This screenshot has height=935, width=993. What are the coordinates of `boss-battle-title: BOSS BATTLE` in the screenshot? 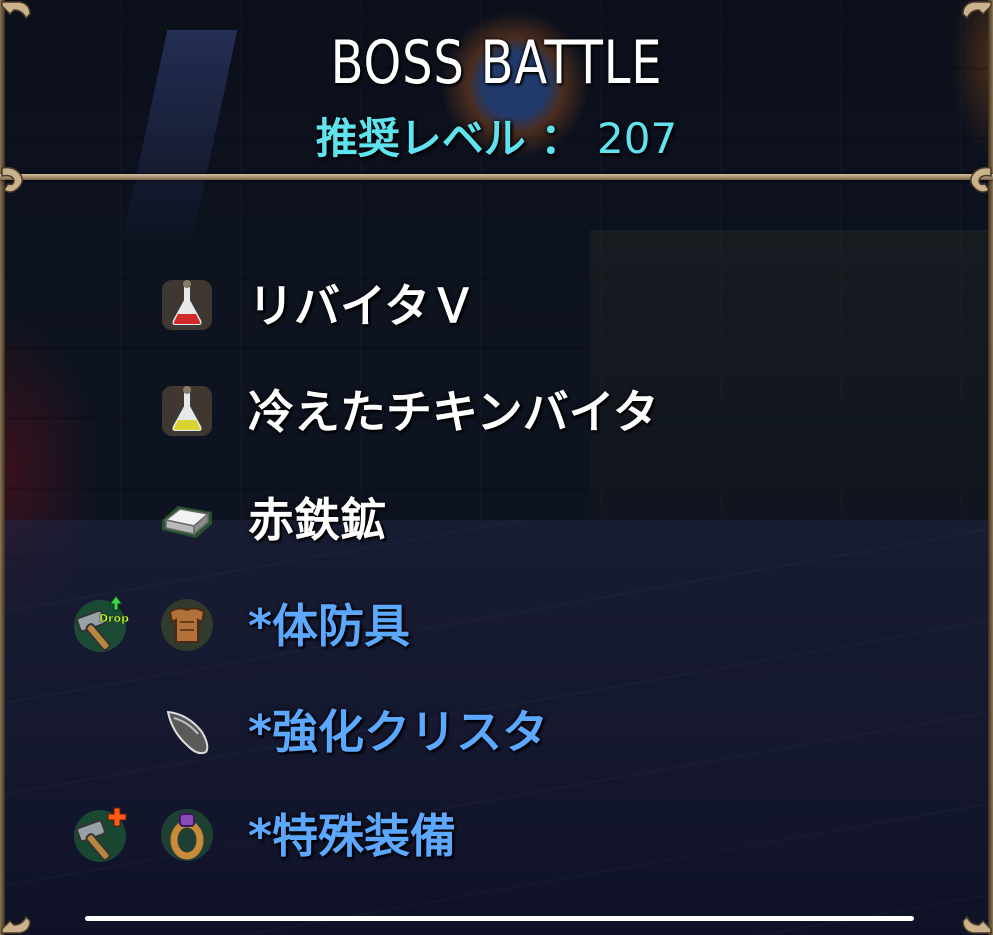 It's located at (496, 63).